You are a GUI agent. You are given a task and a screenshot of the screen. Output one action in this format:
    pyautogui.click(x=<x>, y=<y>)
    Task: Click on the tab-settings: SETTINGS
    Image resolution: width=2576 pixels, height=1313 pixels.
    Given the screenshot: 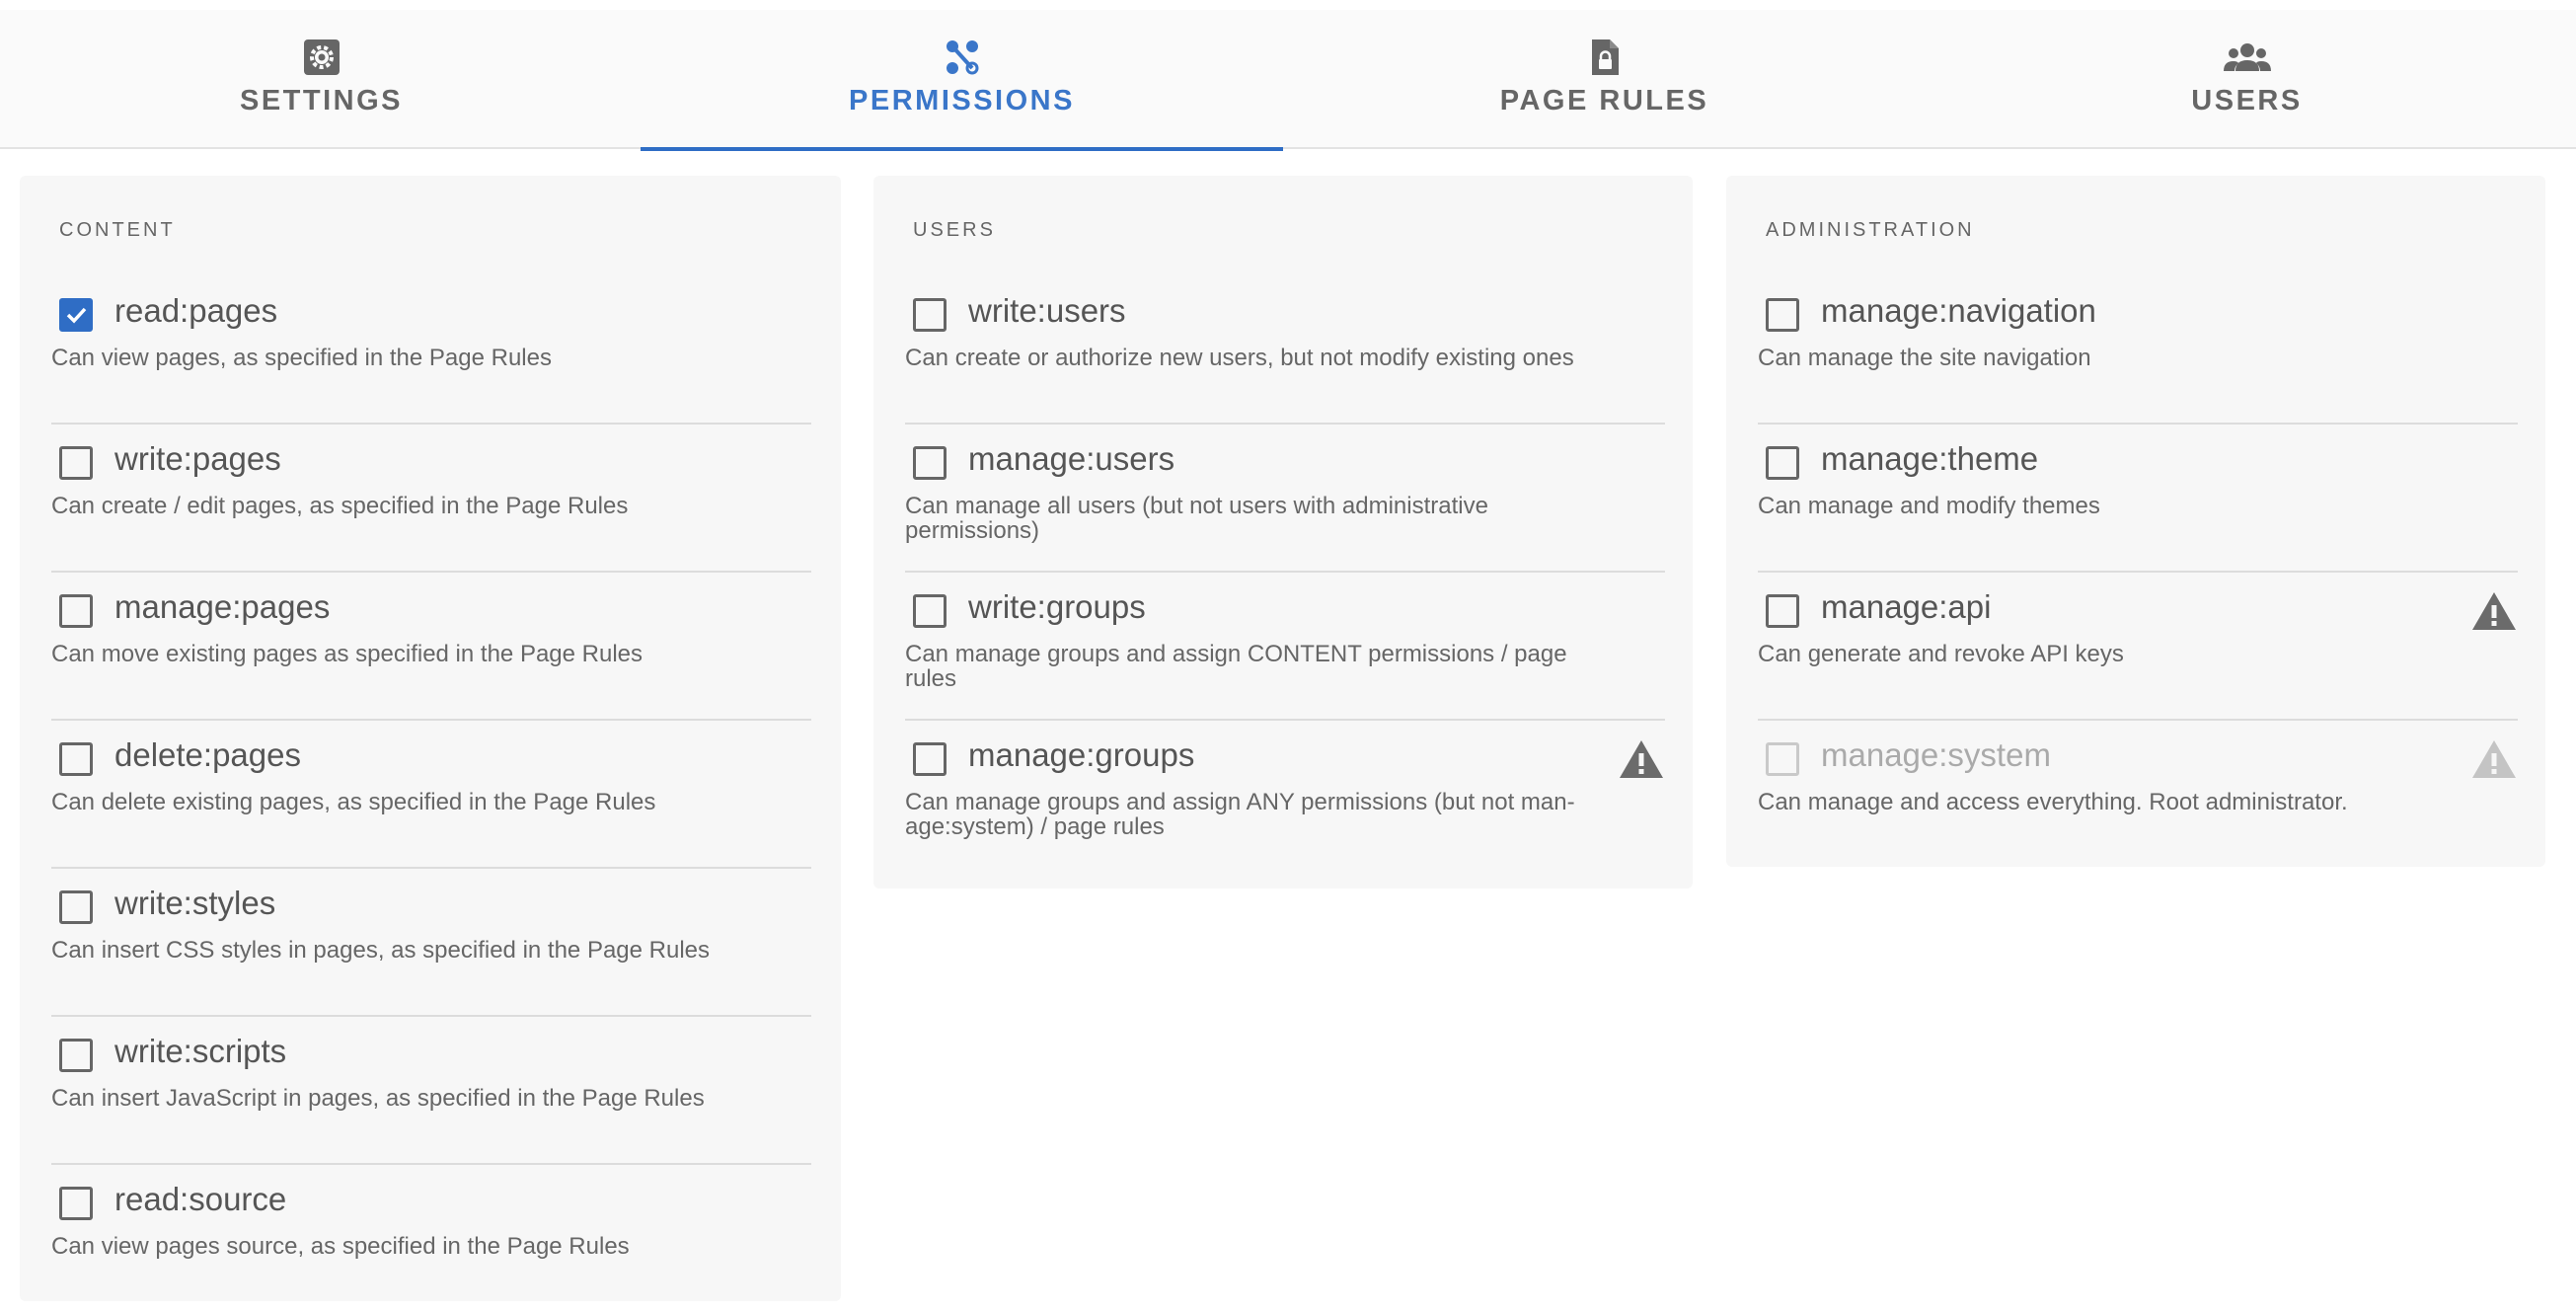 What is the action you would take?
    pyautogui.click(x=322, y=80)
    